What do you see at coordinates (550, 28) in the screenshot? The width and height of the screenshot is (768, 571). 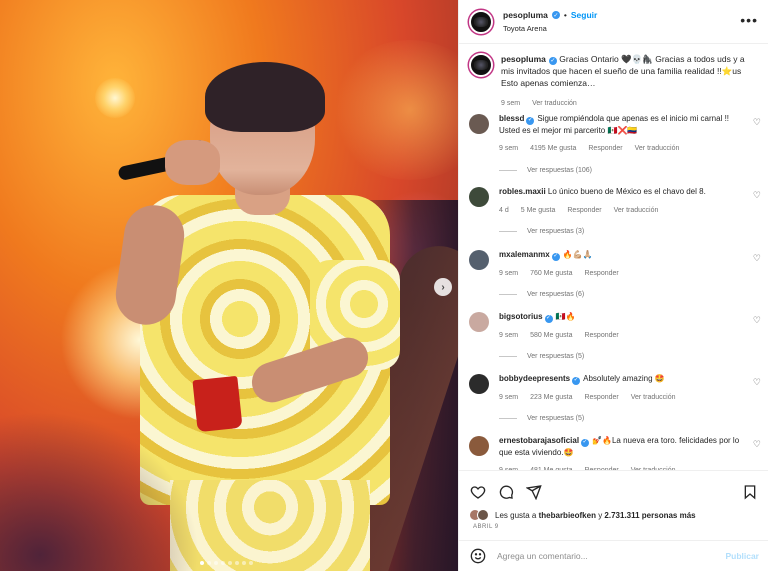 I see `location-link: Toyota Arena` at bounding box center [550, 28].